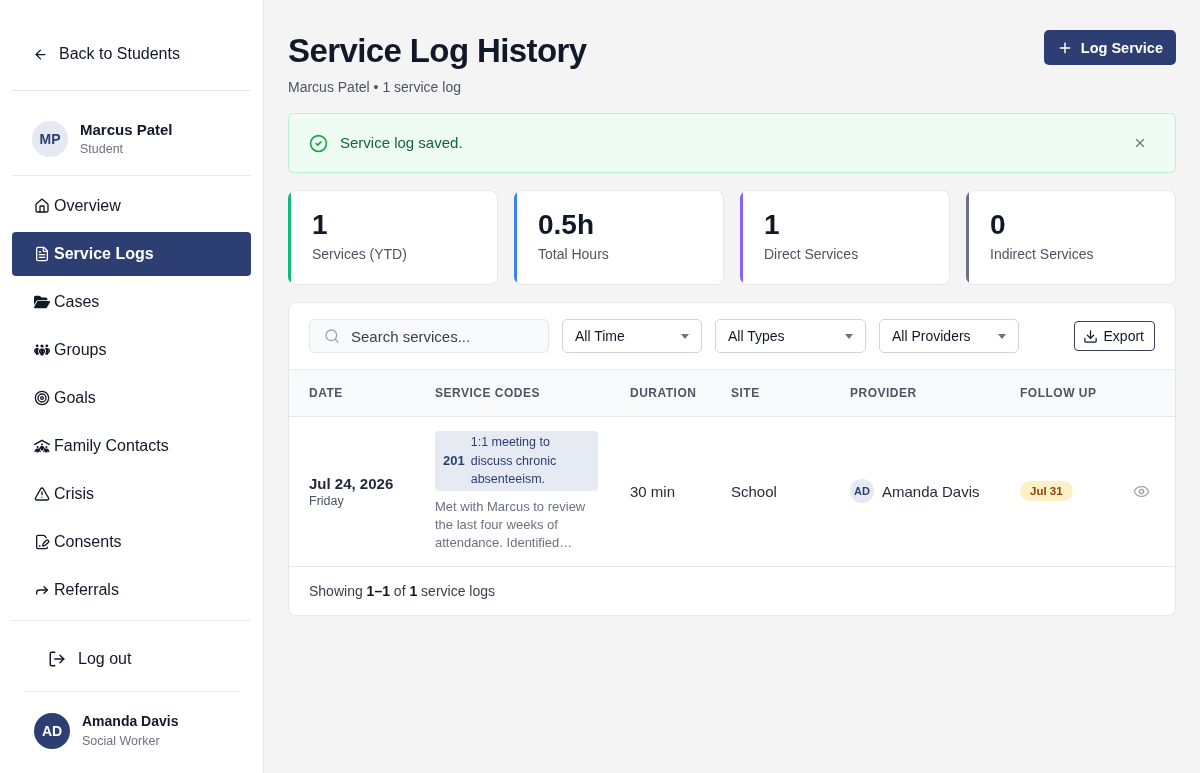 The image size is (1200, 773). I want to click on service-code: 201, so click(454, 461).